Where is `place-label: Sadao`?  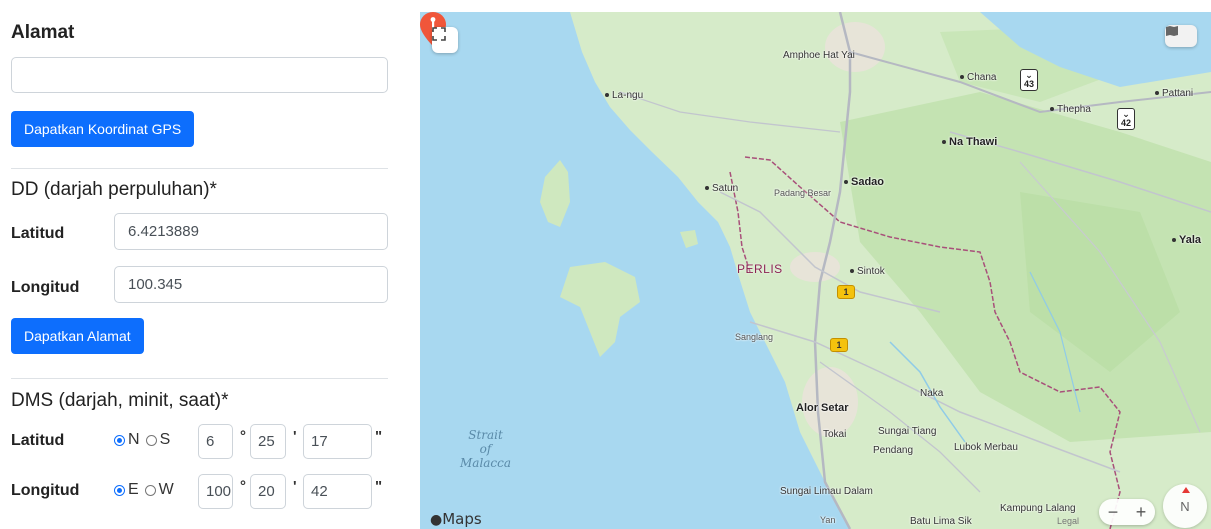 place-label: Sadao is located at coordinates (864, 182).